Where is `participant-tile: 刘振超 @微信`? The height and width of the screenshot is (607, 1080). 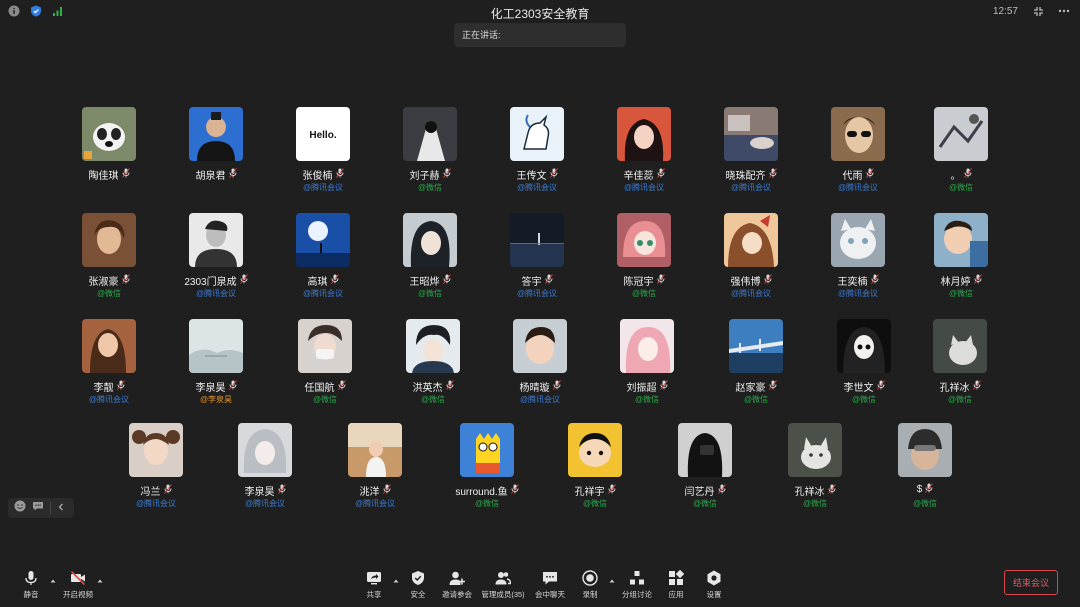 participant-tile: 刘振超 @微信 is located at coordinates (647, 371).